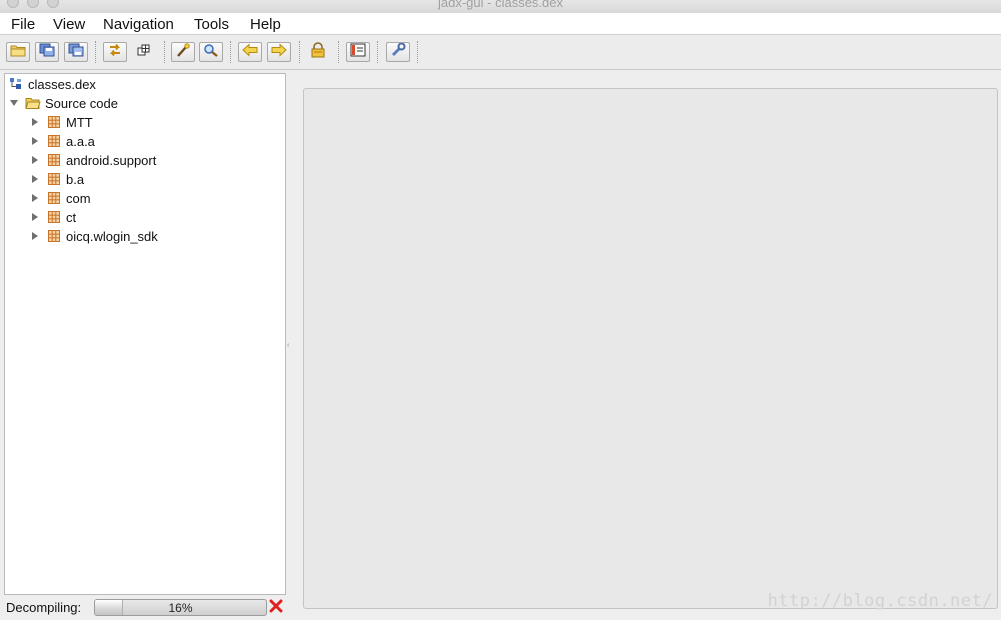 This screenshot has width=1001, height=620. I want to click on tree-source-code: Source code, so click(63, 103).